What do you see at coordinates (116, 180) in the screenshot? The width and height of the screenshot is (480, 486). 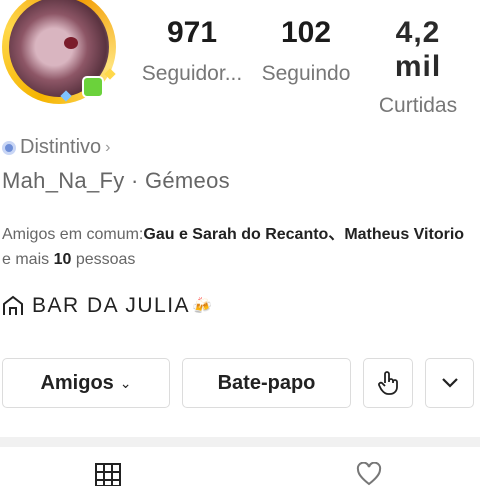 I see `username-line: Mah_Na_Fy · Gémeos` at bounding box center [116, 180].